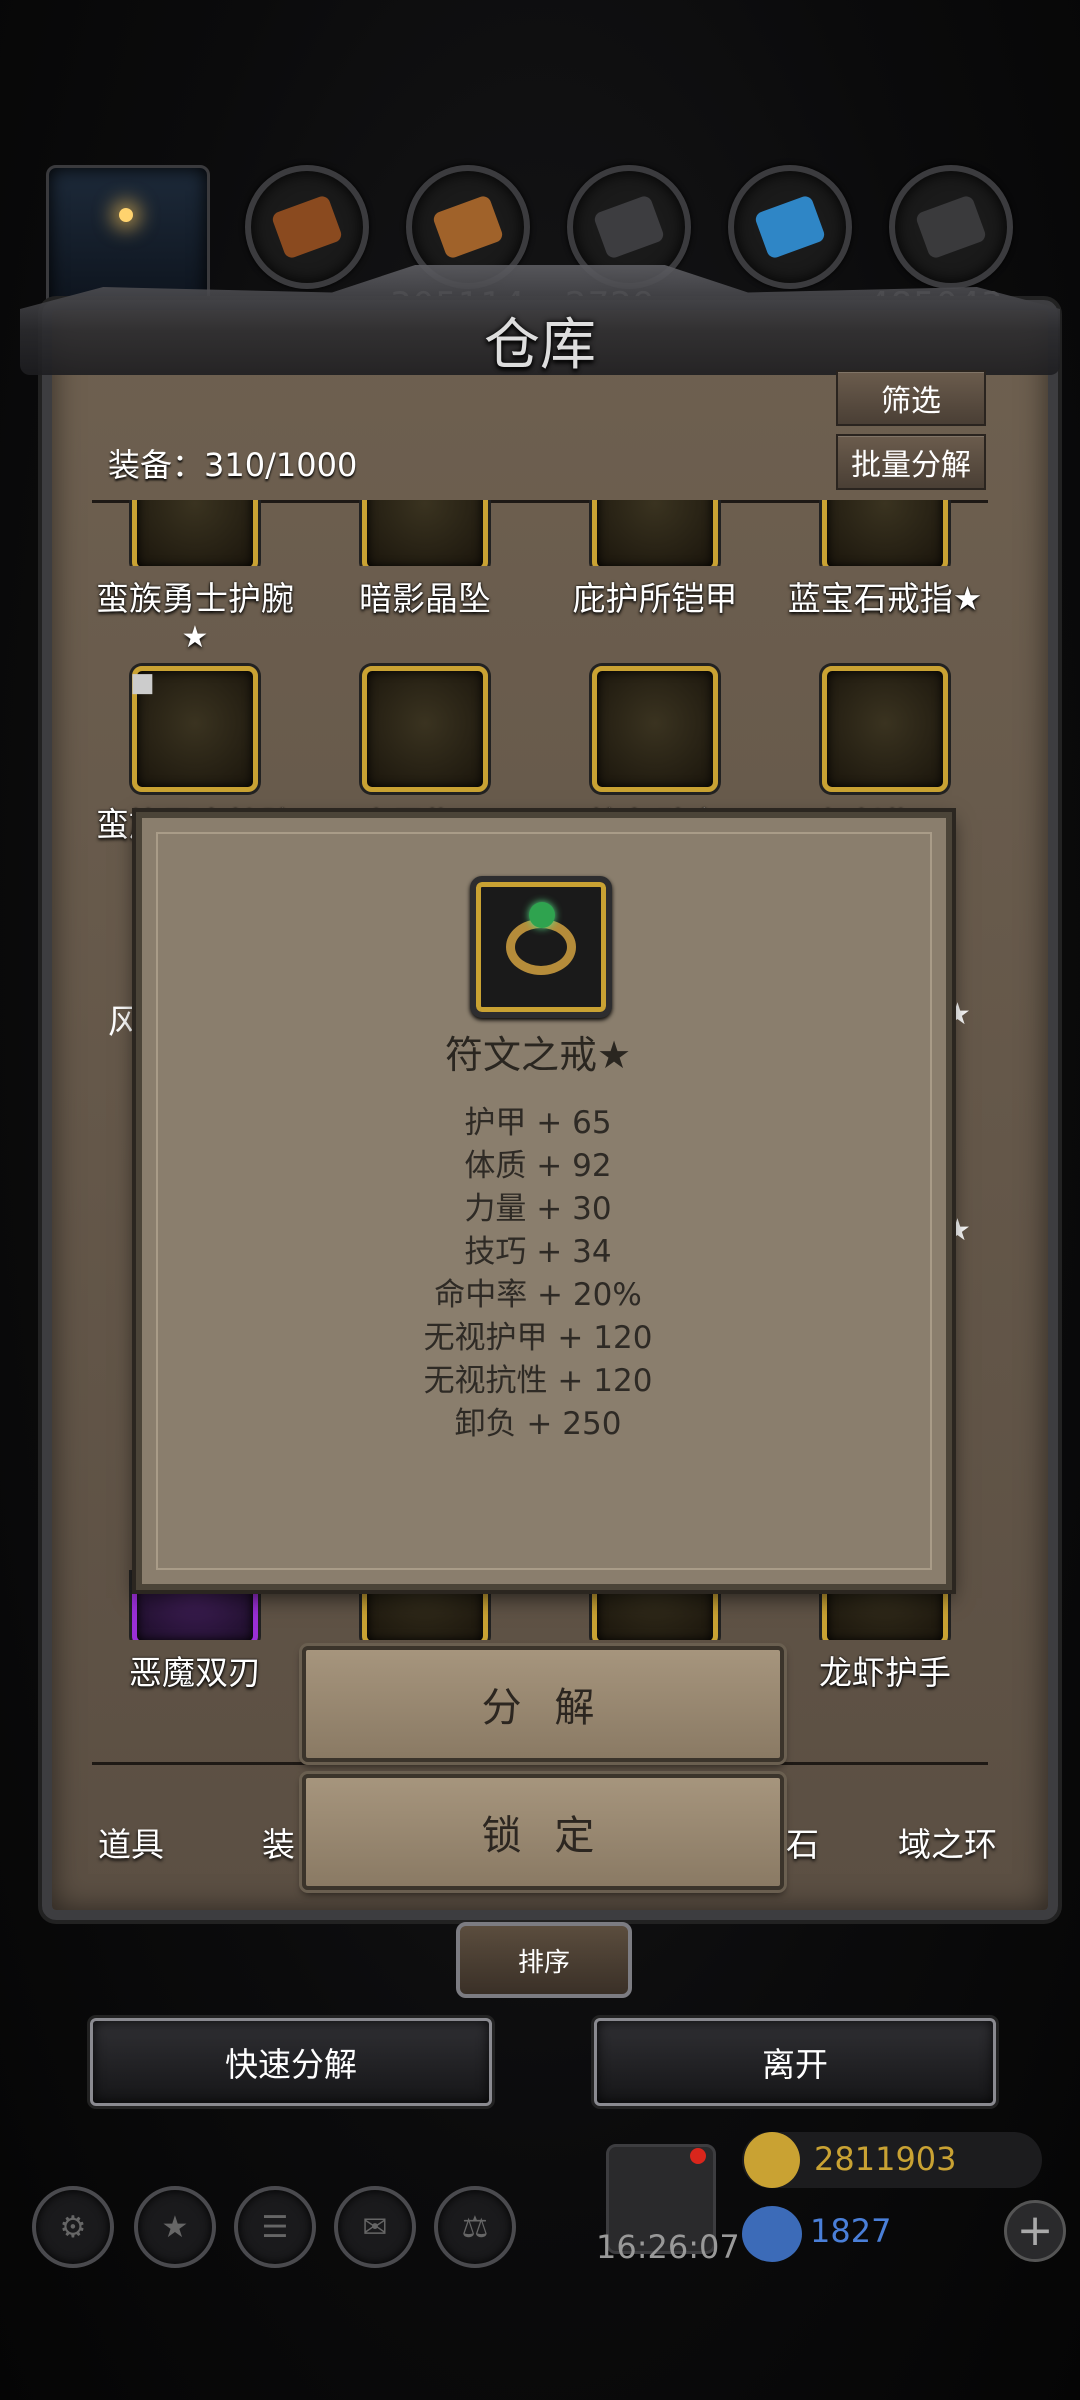 The width and height of the screenshot is (1080, 2400). Describe the element at coordinates (540, 345) in the screenshot. I see `page-title: 仓库` at that location.